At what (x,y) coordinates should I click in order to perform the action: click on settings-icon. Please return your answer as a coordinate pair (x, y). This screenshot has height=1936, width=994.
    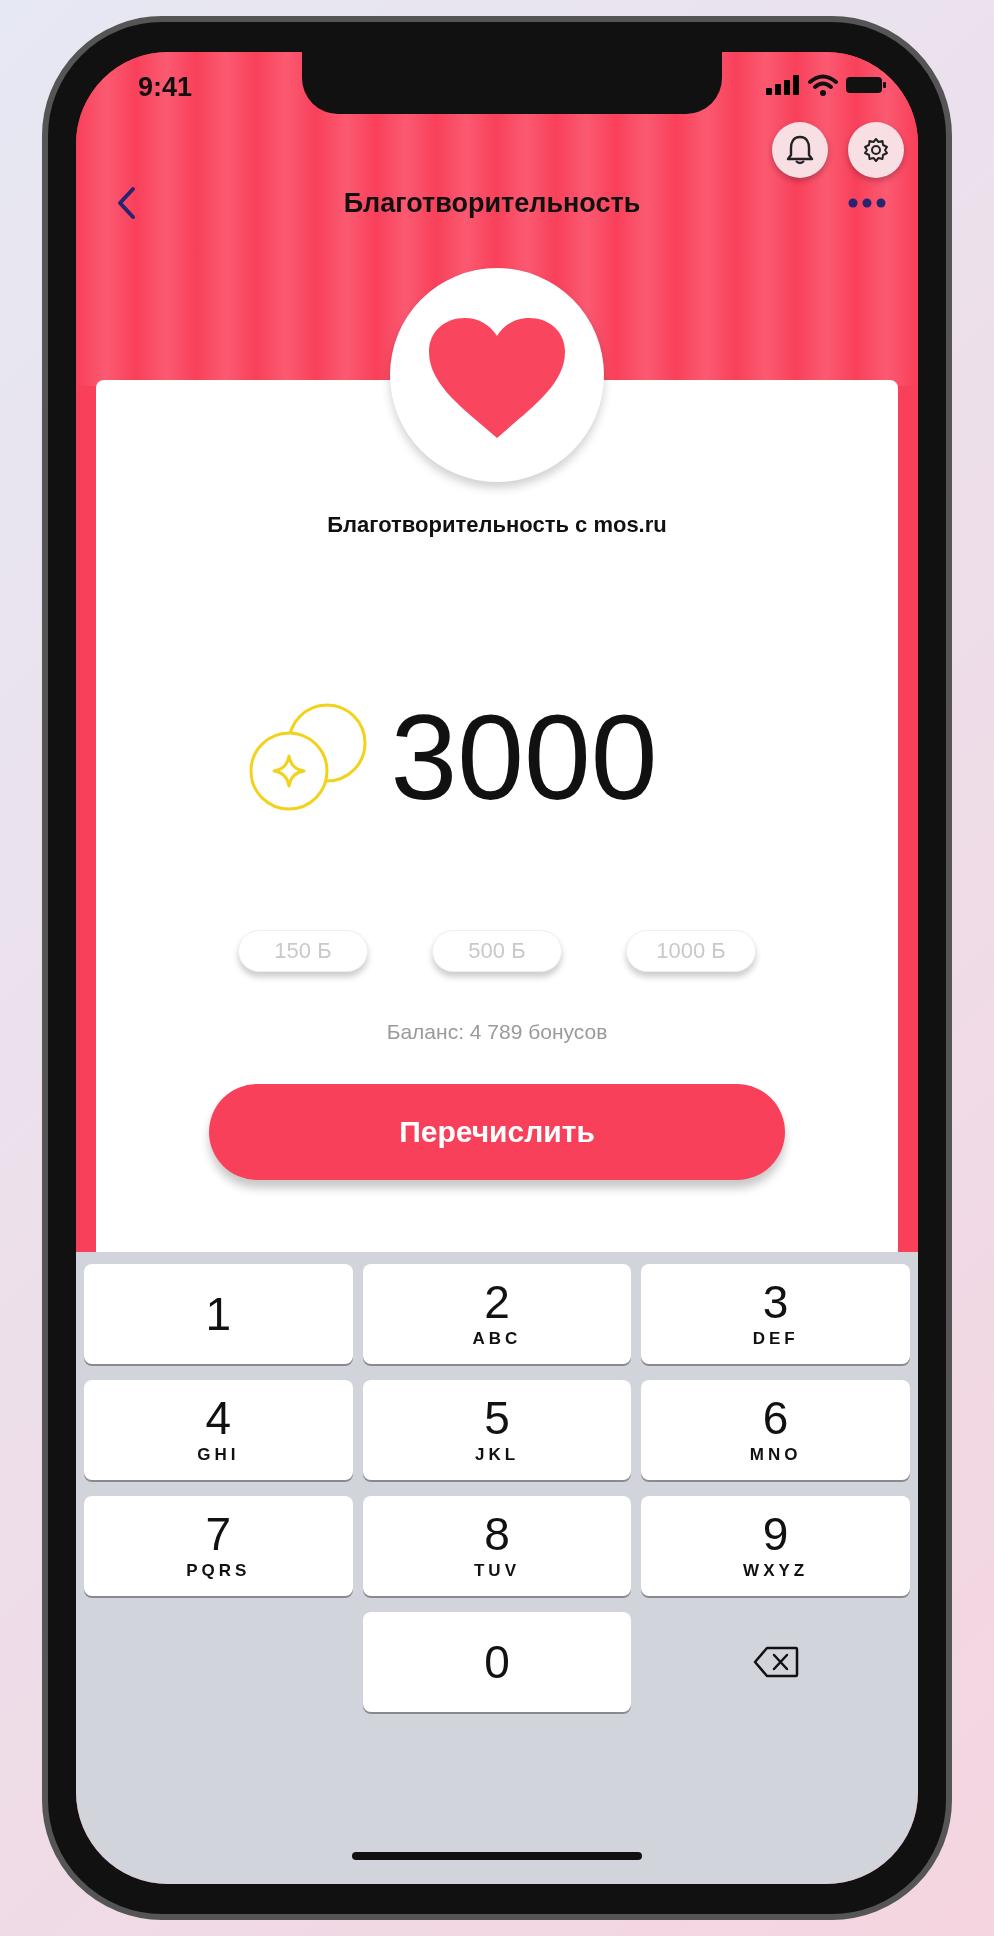
    Looking at the image, I should click on (876, 150).